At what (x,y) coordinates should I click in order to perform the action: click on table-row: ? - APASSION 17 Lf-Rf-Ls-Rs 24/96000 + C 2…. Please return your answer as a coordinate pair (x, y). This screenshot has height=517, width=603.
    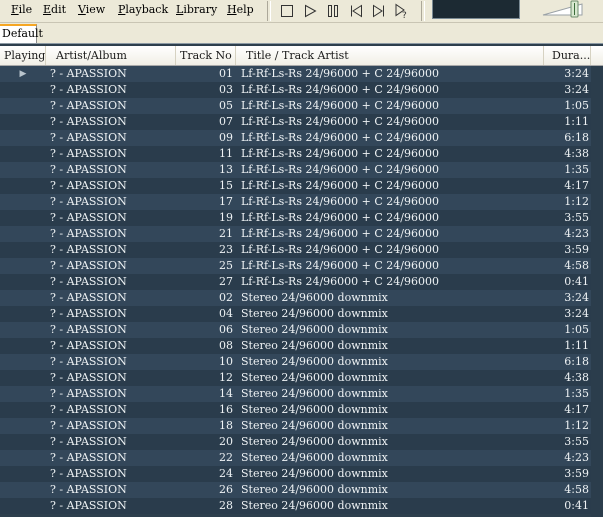
    Looking at the image, I should click on (301, 202).